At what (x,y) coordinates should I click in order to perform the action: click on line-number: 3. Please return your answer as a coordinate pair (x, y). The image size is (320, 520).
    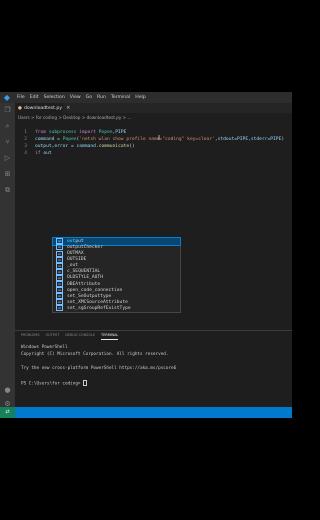
    Looking at the image, I should click on (25, 146).